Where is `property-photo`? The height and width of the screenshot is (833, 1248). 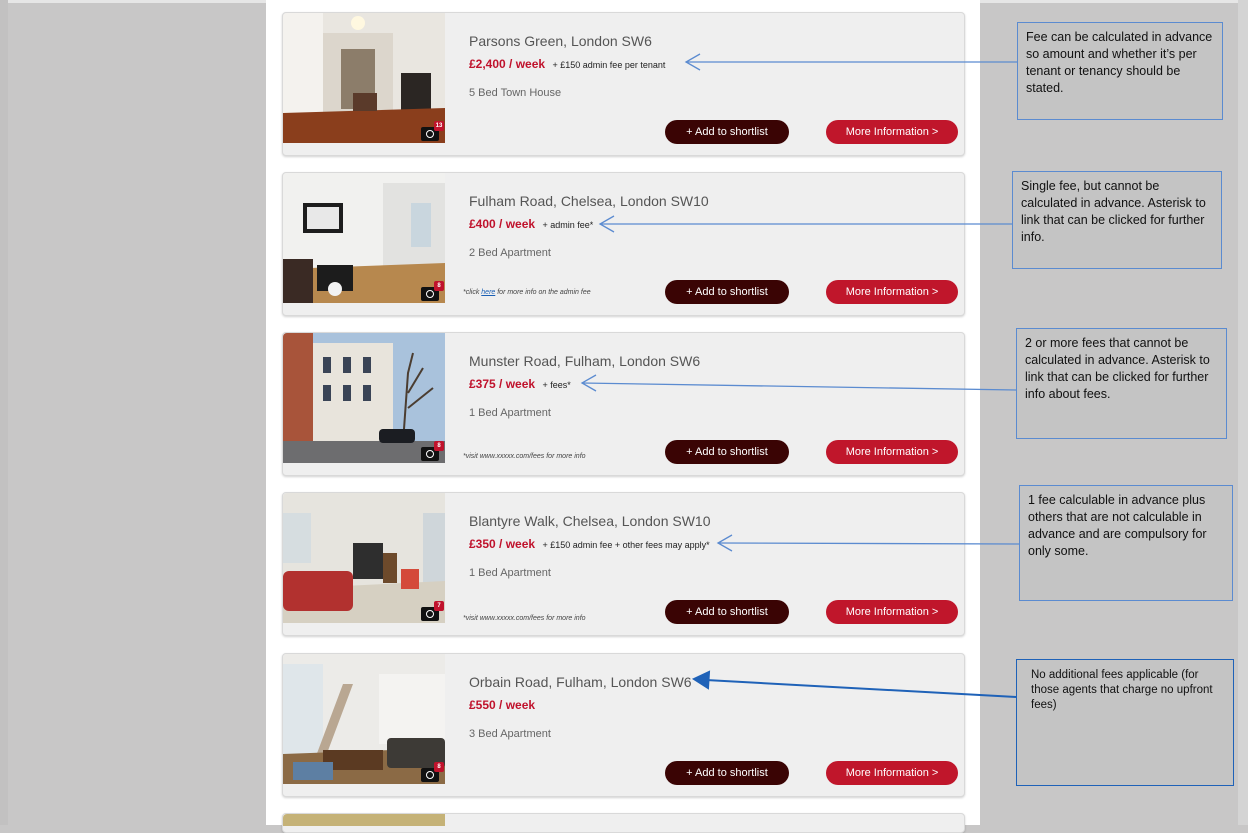 property-photo is located at coordinates (364, 820).